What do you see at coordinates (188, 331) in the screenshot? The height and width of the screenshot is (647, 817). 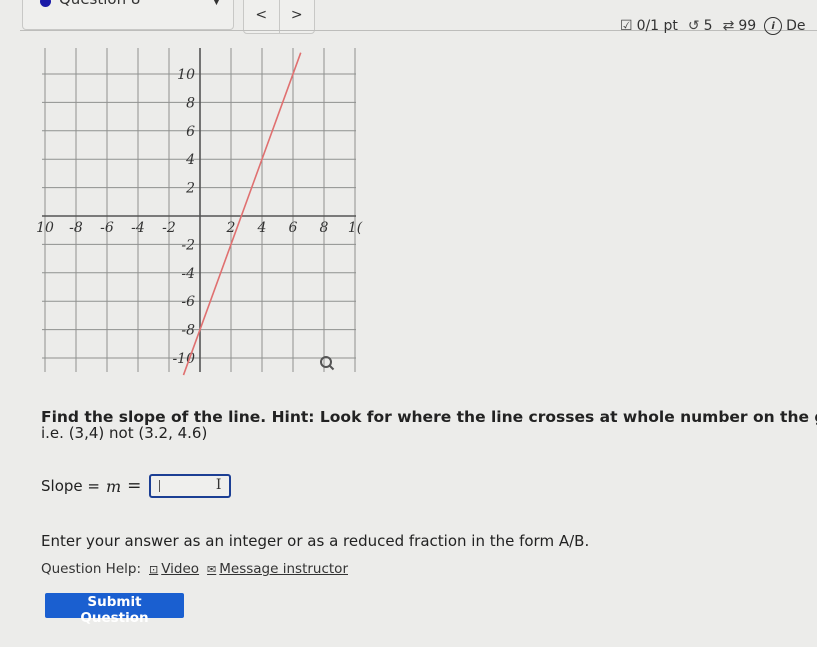 I see `y-tick-label: -8` at bounding box center [188, 331].